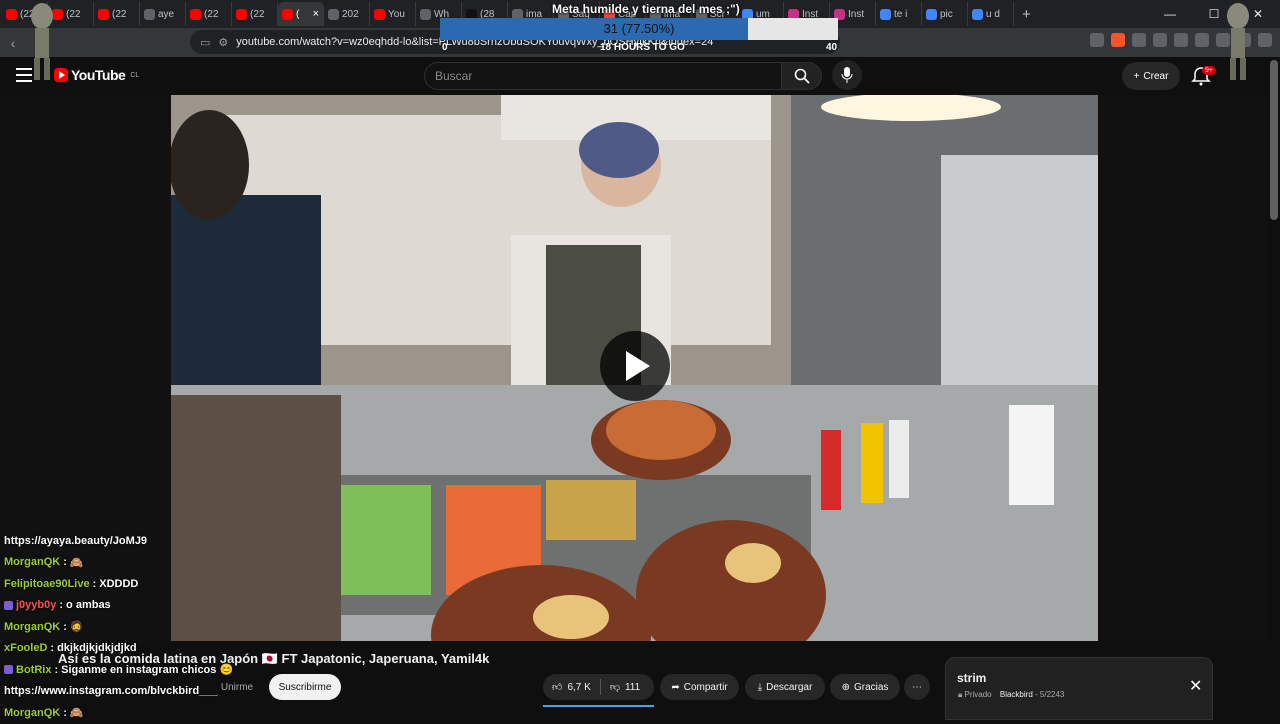 Image resolution: width=1280 pixels, height=724 pixels. I want to click on share-button: ➦ Compartir, so click(699, 687).